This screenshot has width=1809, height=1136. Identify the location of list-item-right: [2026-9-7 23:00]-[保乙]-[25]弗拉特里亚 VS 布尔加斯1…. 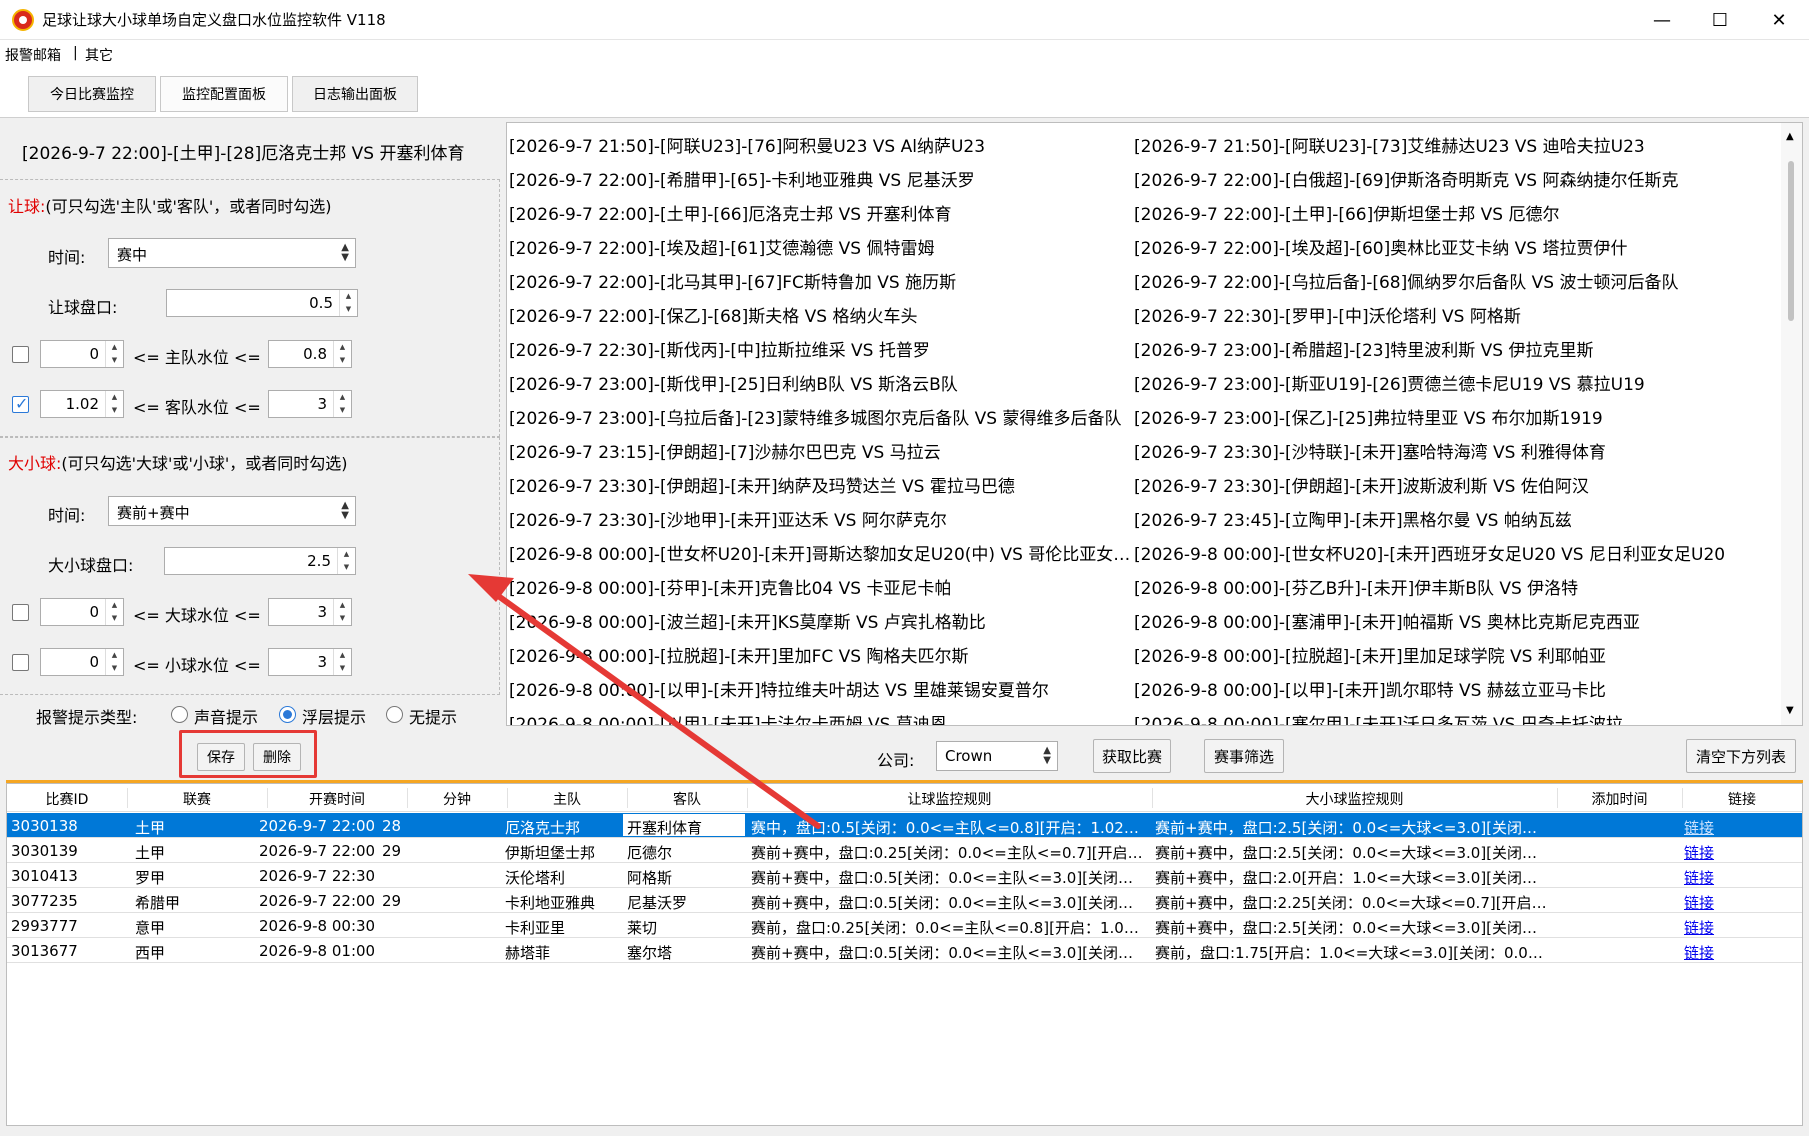
(1454, 416).